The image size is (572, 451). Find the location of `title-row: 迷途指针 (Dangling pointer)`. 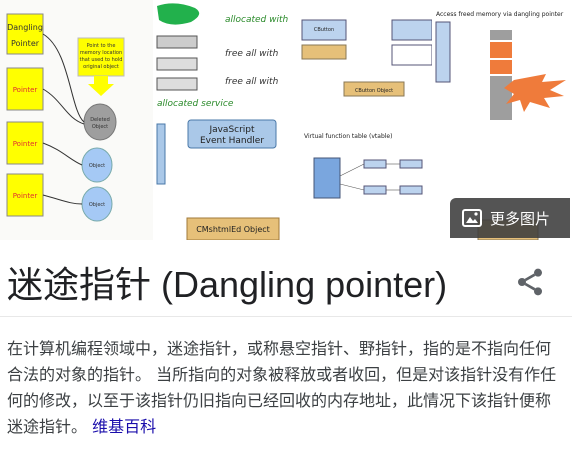

title-row: 迷途指针 (Dangling pointer) is located at coordinates (286, 279).